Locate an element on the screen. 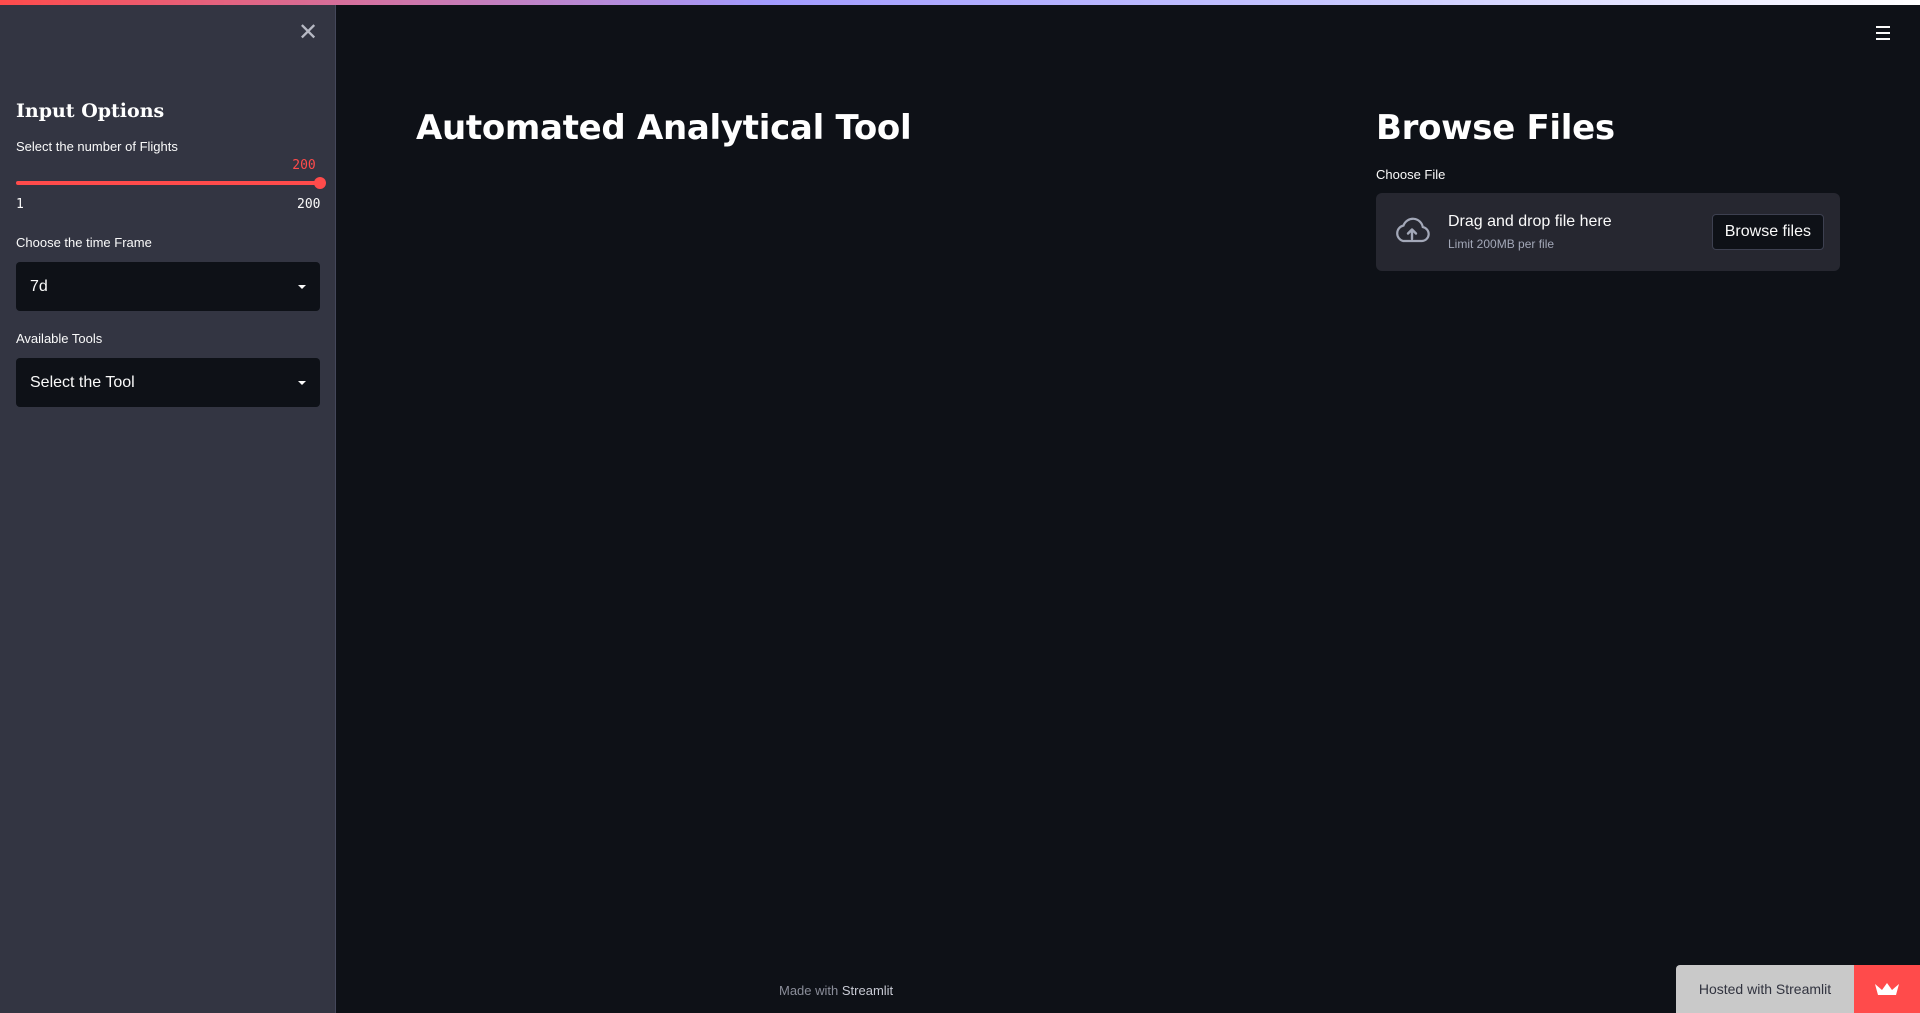 The height and width of the screenshot is (1013, 1920). tools-select-value: Select the Tool is located at coordinates (82, 382).